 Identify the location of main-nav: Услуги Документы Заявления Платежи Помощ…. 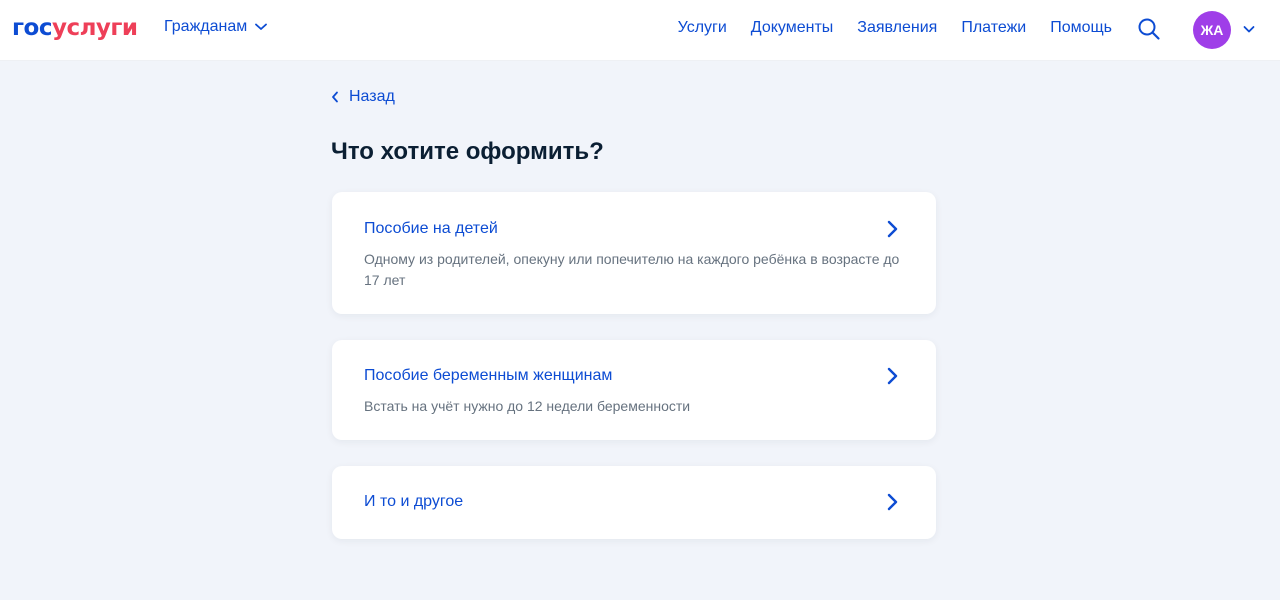
(895, 28).